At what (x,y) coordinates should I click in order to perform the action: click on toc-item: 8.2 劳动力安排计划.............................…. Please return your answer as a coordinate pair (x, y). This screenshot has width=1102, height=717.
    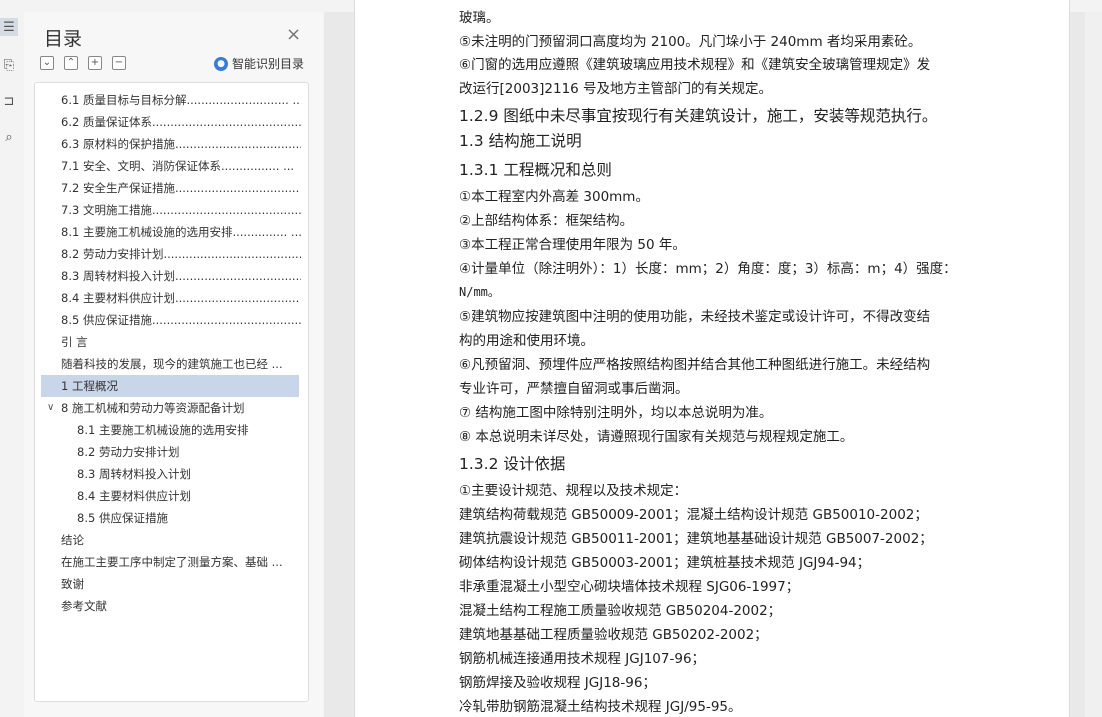
    Looking at the image, I should click on (181, 254).